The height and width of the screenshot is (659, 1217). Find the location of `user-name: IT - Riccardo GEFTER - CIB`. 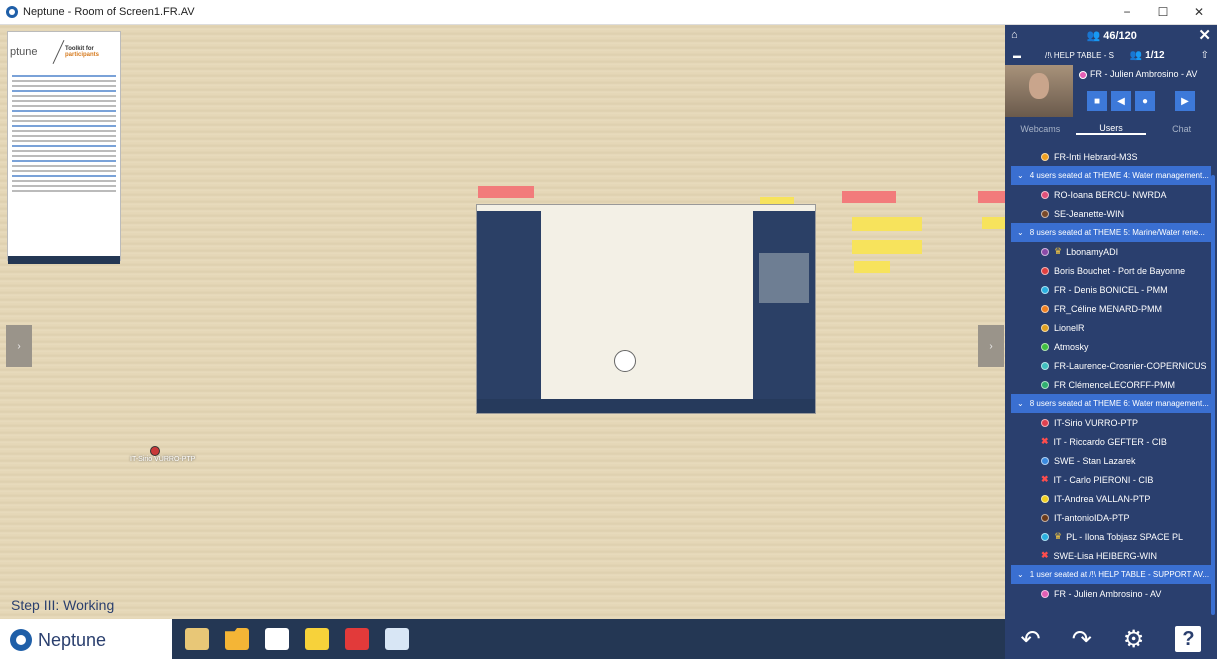

user-name: IT - Riccardo GEFTER - CIB is located at coordinates (1110, 441).